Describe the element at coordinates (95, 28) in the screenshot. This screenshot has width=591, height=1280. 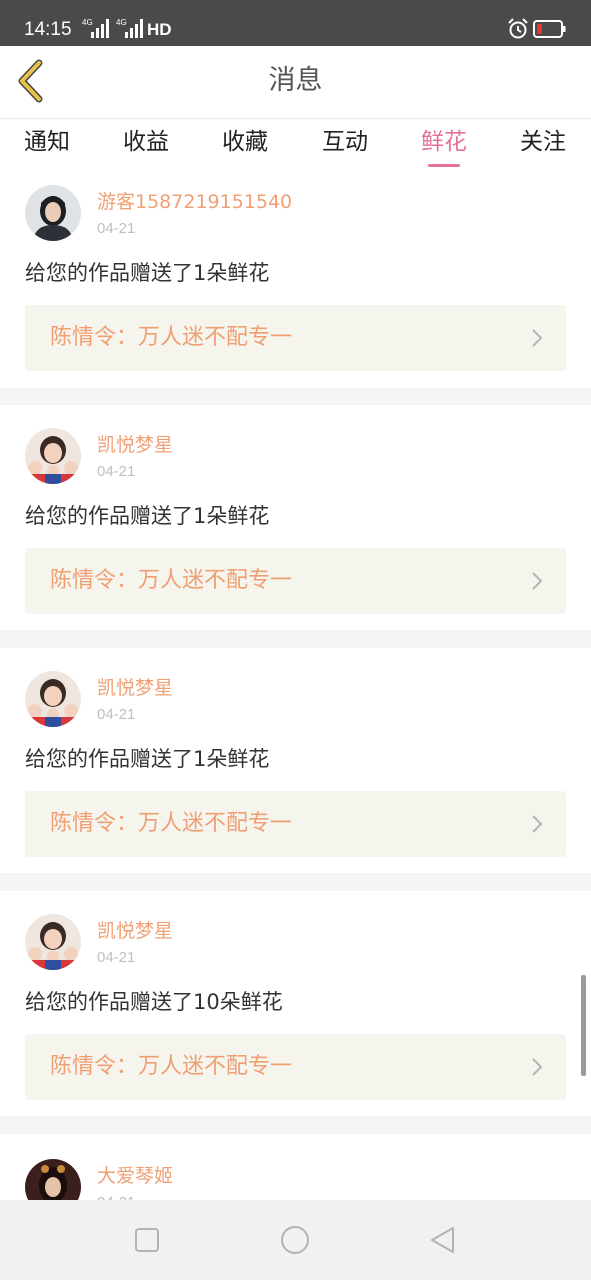
I see `signal-icon: 4G` at that location.